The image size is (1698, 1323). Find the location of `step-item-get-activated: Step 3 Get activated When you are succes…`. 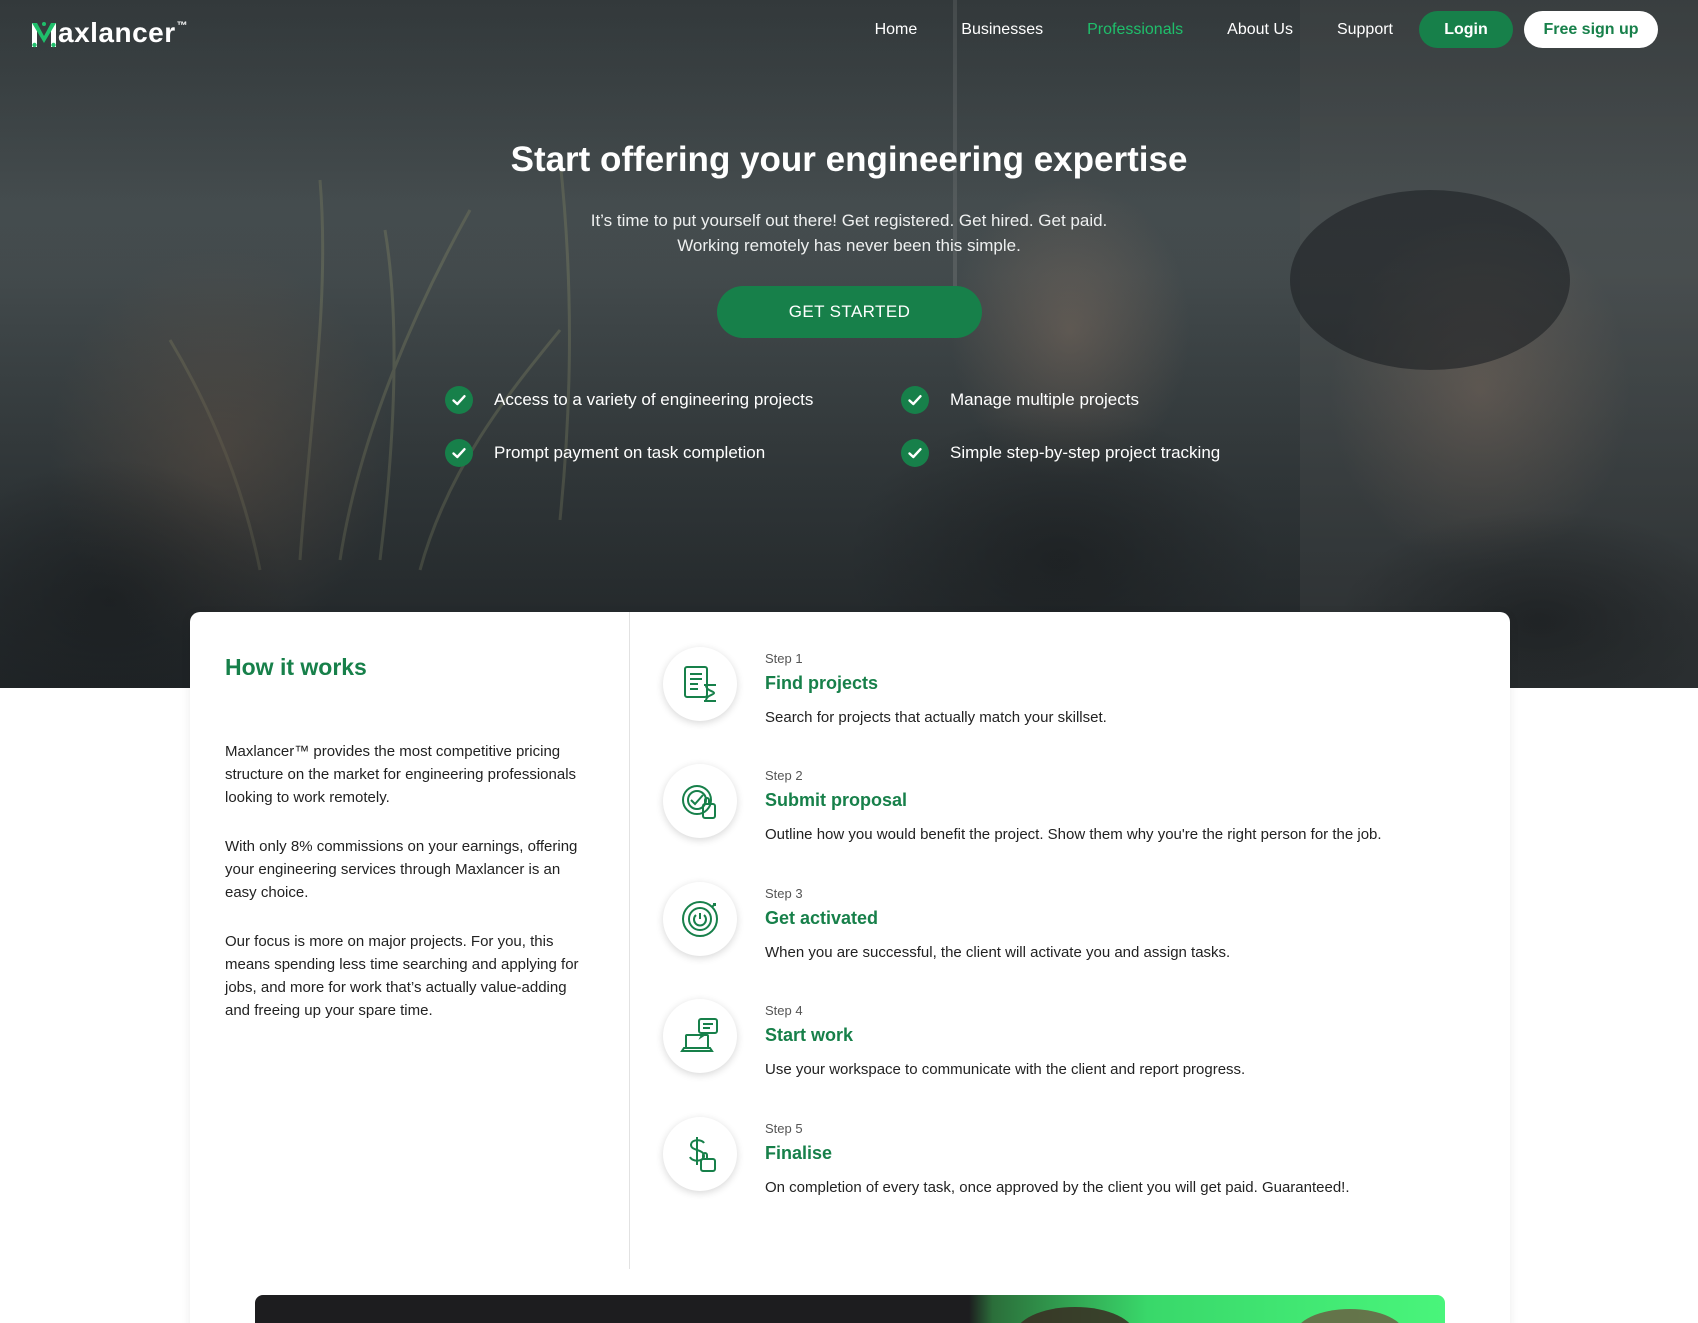

step-item-get-activated: Step 3 Get activated When you are succes… is located at coordinates (1073, 937).